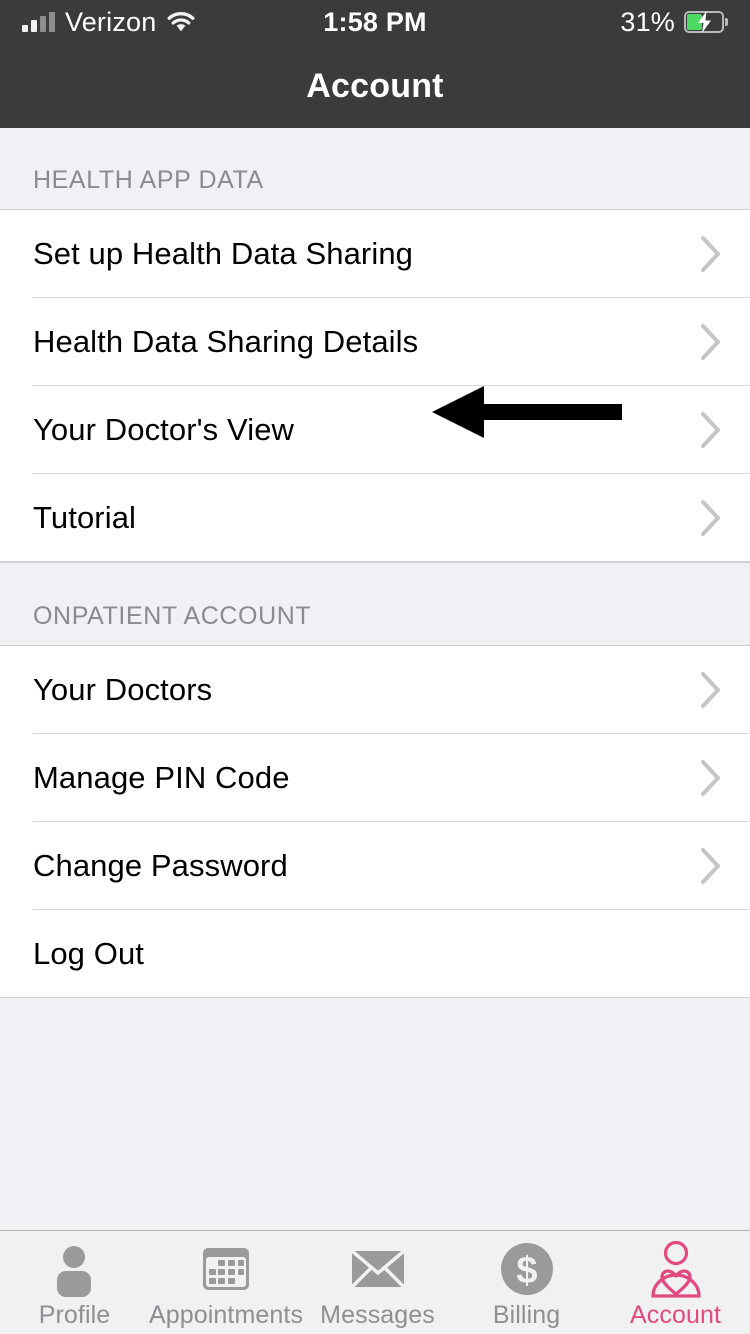 The width and height of the screenshot is (750, 1334). I want to click on status-bar: Verizon 1:58 PM 31%, so click(375, 22).